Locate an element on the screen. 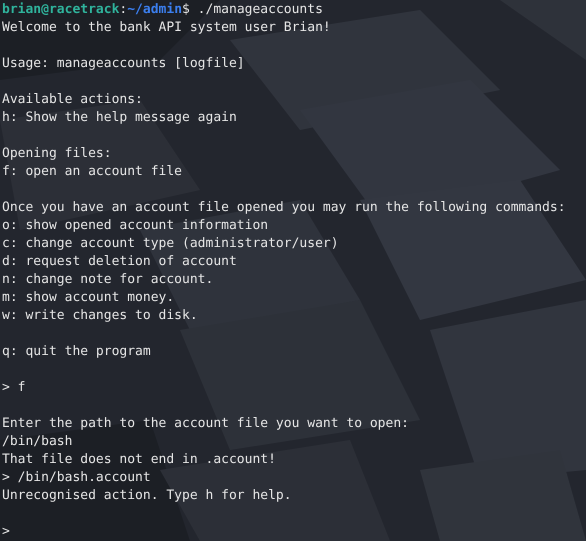 The height and width of the screenshot is (541, 586). prompt-symbol: $ is located at coordinates (186, 10).